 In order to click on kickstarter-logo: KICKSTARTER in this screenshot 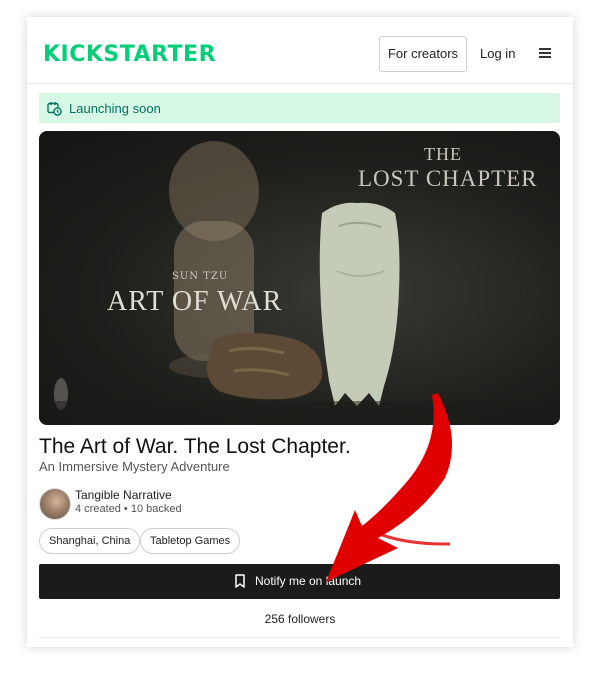, I will do `click(133, 53)`.